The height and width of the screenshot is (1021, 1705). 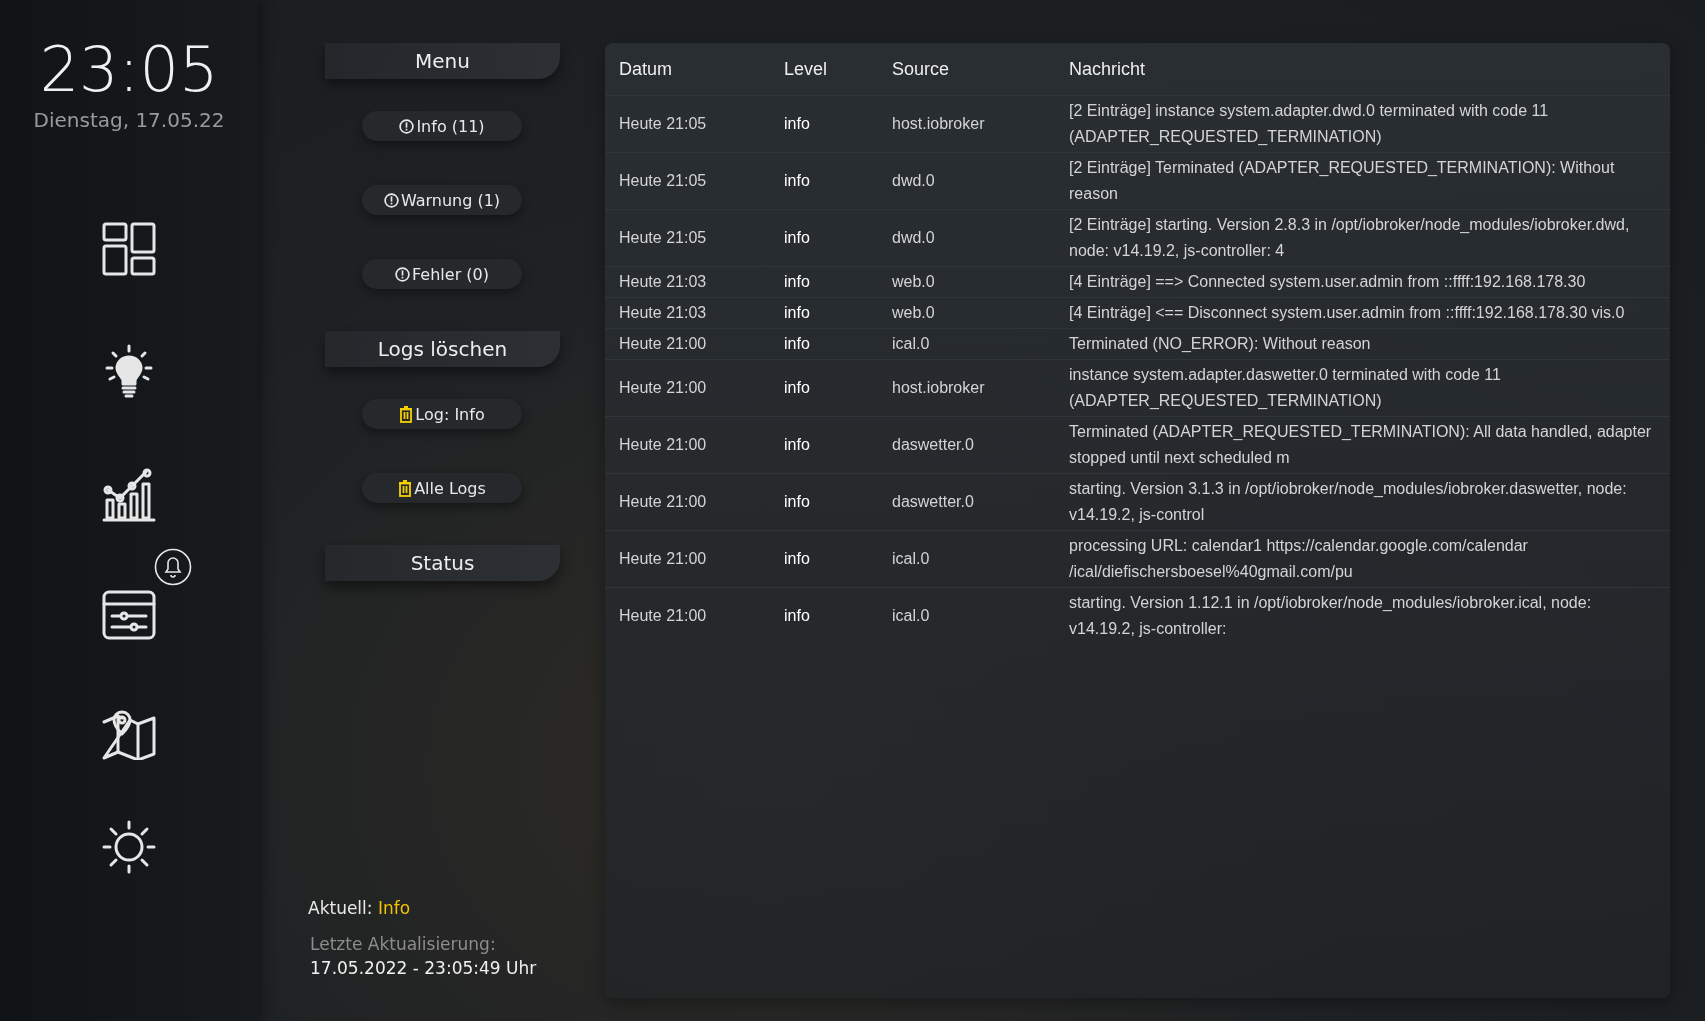 I want to click on sun-icon, so click(x=129, y=847).